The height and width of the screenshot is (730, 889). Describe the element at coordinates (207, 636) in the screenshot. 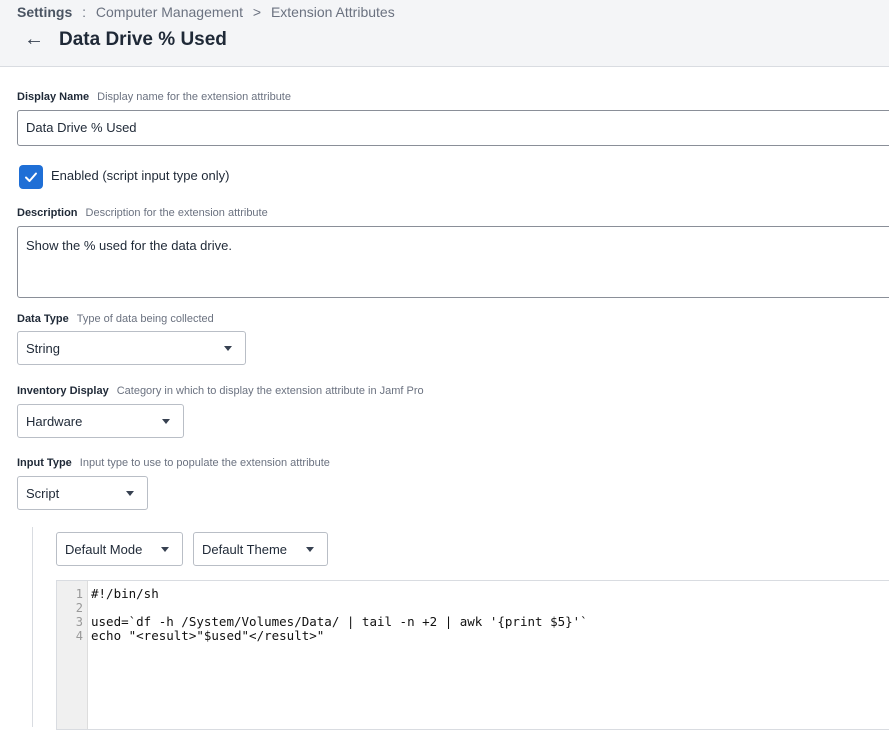

I see `code-line: echo "<result>"$used"</result>"` at that location.